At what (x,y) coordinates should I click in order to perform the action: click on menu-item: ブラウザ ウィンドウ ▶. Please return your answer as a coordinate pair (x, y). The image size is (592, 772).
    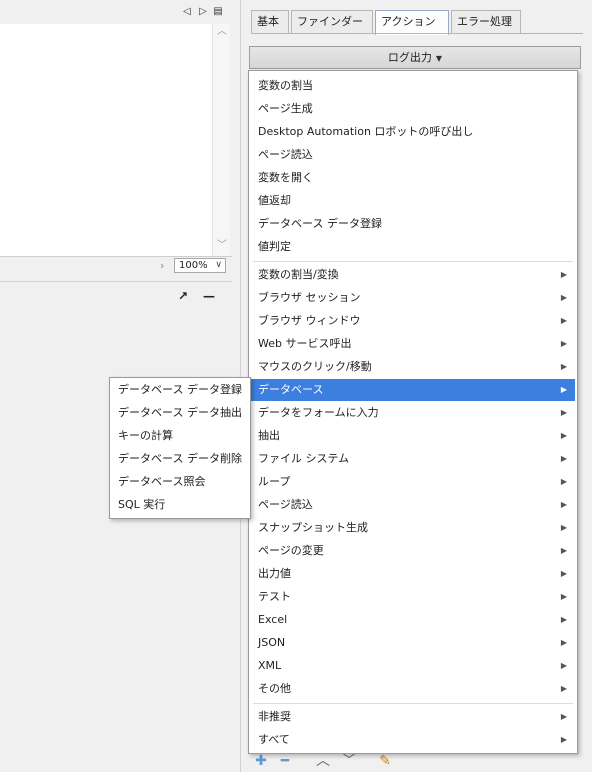
    Looking at the image, I should click on (413, 321).